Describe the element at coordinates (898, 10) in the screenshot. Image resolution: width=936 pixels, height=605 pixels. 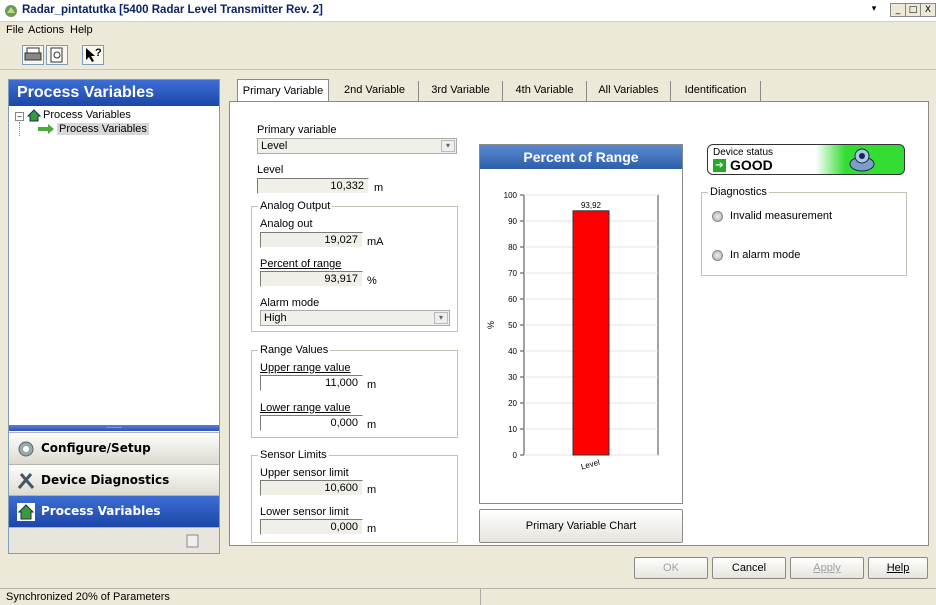
I see `minimize-button: _` at that location.